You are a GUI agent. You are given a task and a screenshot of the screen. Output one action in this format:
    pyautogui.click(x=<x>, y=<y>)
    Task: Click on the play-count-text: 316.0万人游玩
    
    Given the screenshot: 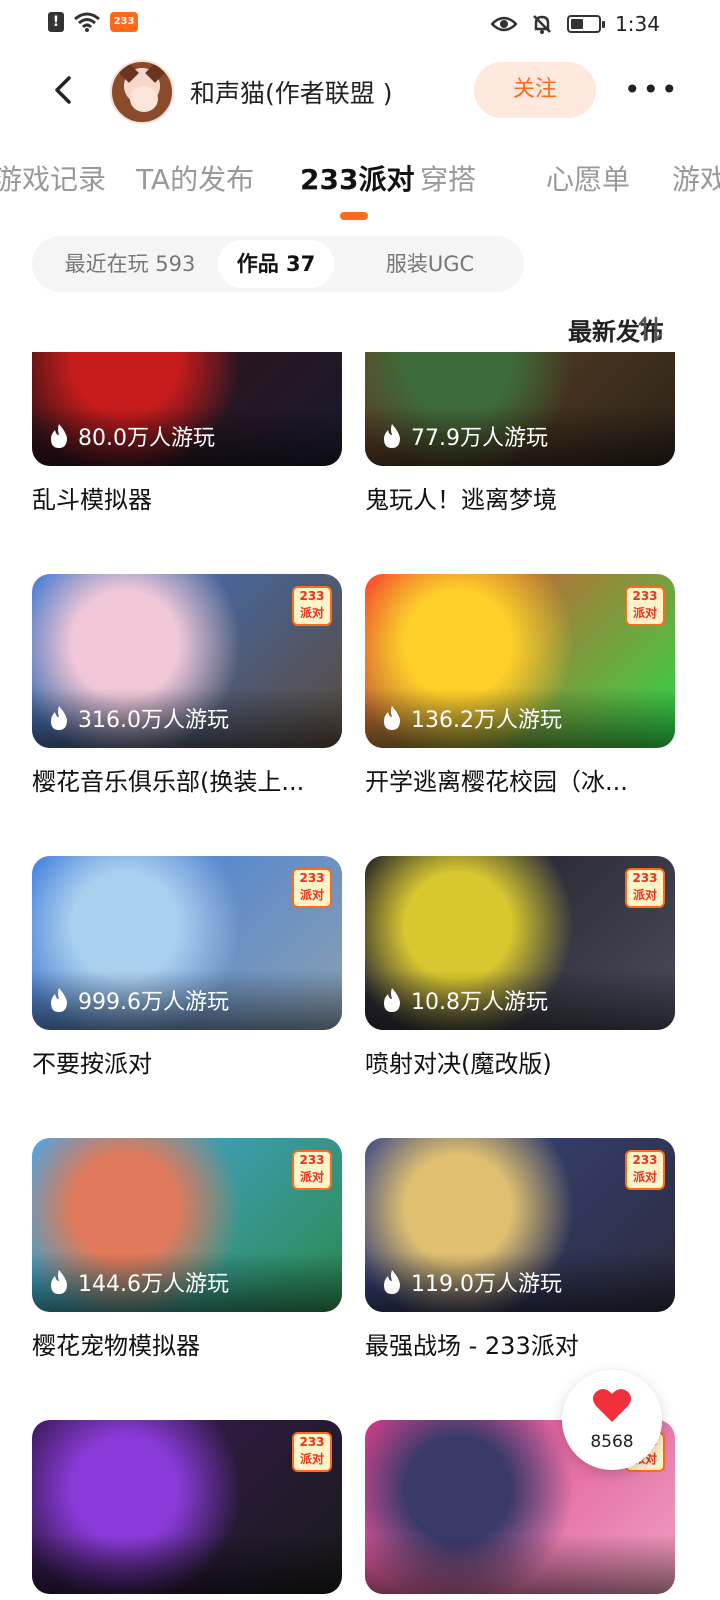 What is the action you would take?
    pyautogui.click(x=153, y=720)
    